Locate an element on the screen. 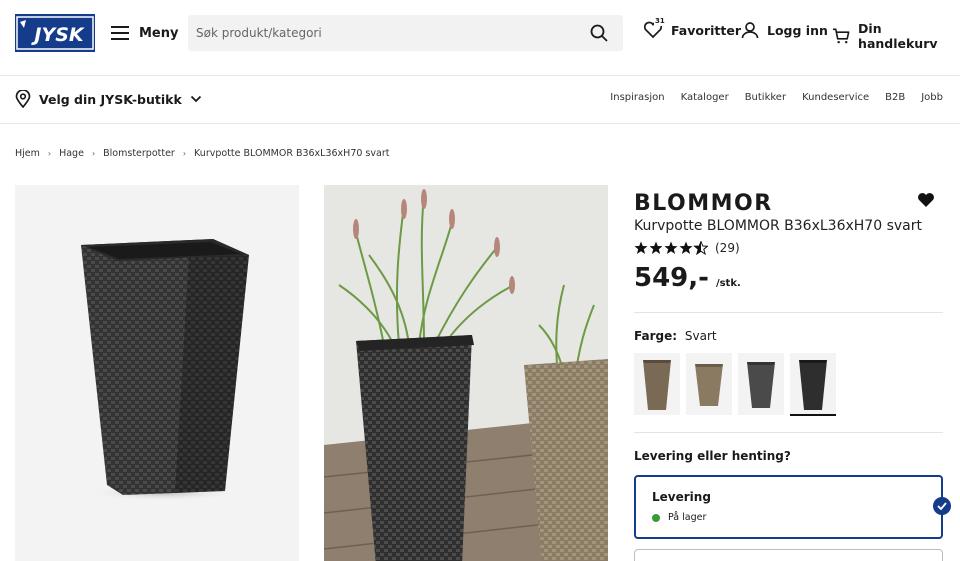  favorites-link: 31 Favoritter is located at coordinates (692, 28).